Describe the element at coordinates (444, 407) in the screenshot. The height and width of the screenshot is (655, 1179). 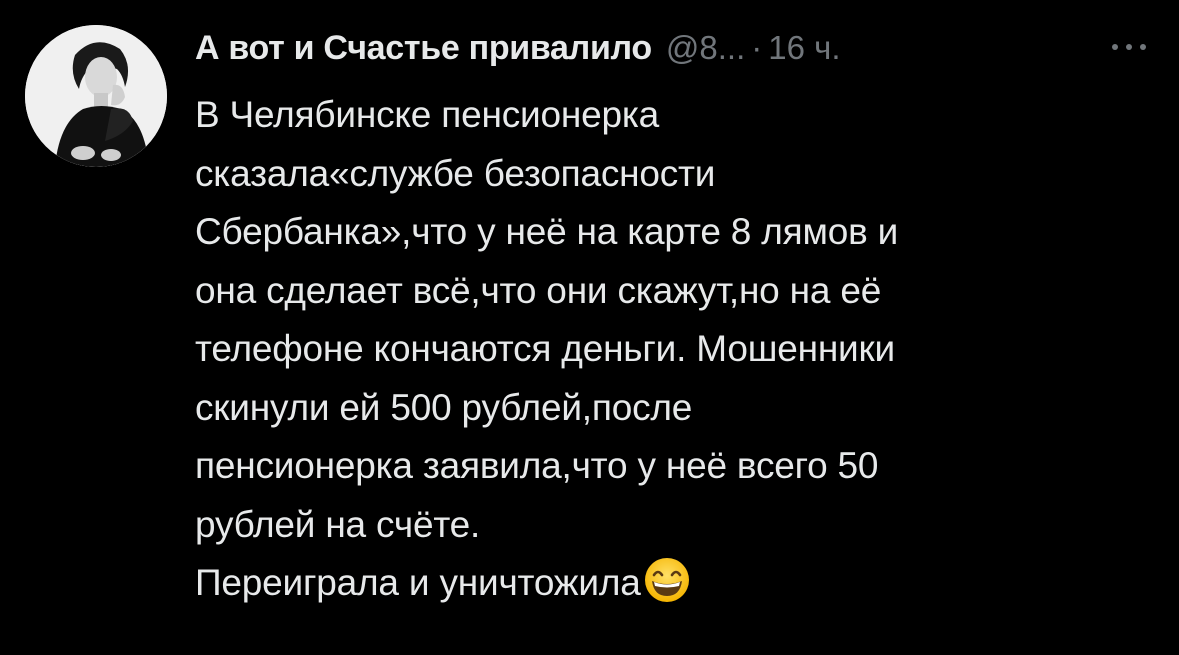
I see `tweet-text-line: скинули ей 500 рублей,после` at that location.